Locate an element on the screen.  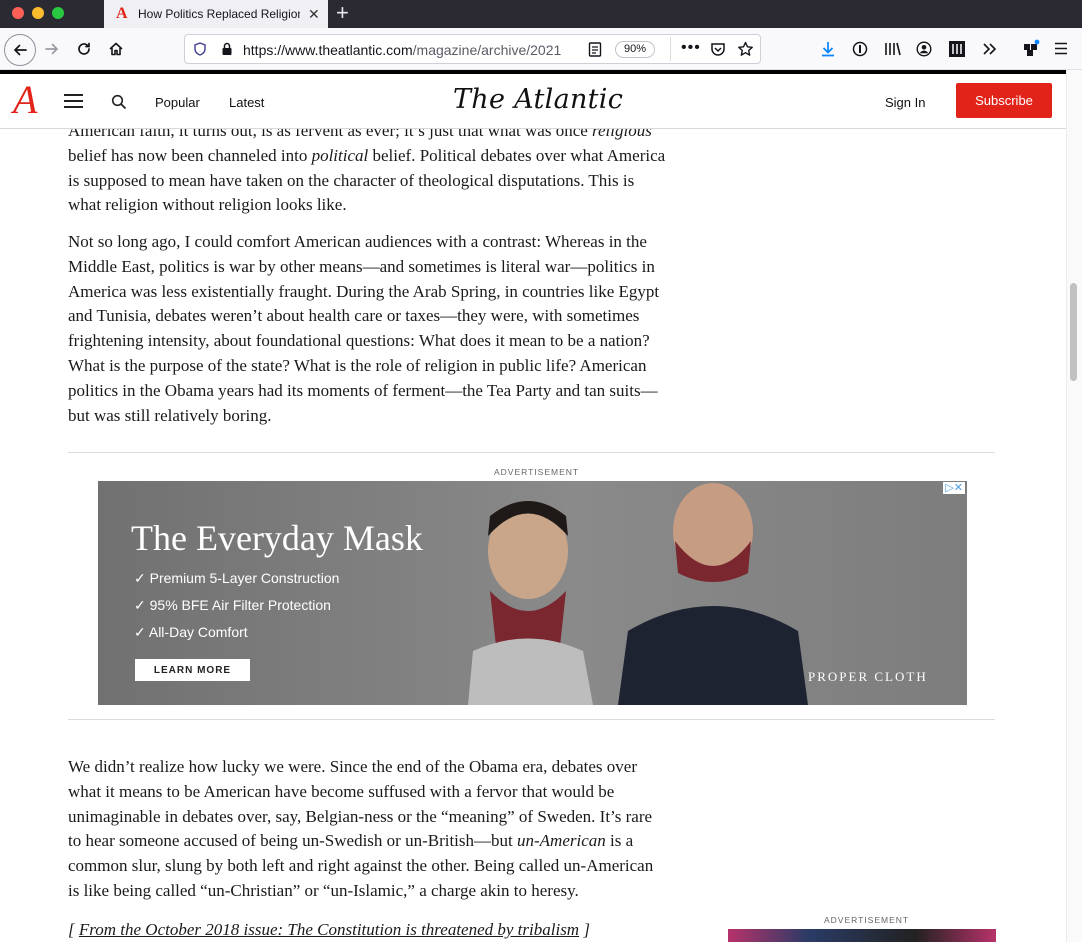
home-button is located at coordinates (116, 49).